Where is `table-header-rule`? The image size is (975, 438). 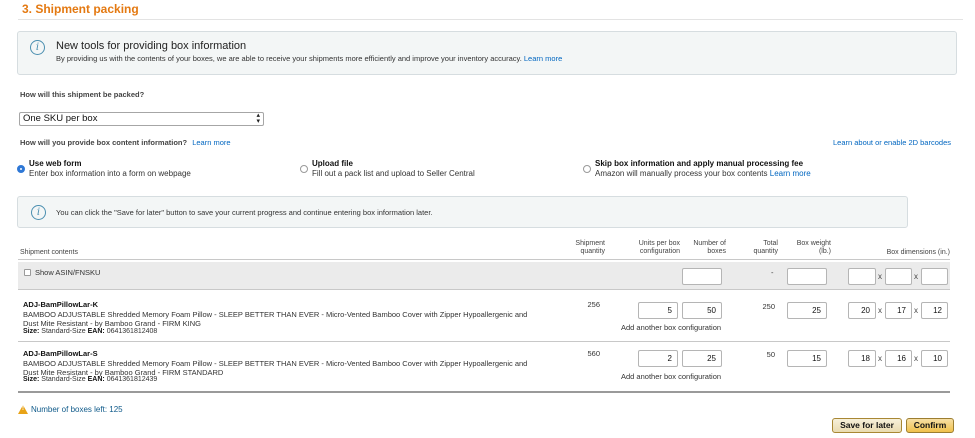
table-header-rule is located at coordinates (484, 259).